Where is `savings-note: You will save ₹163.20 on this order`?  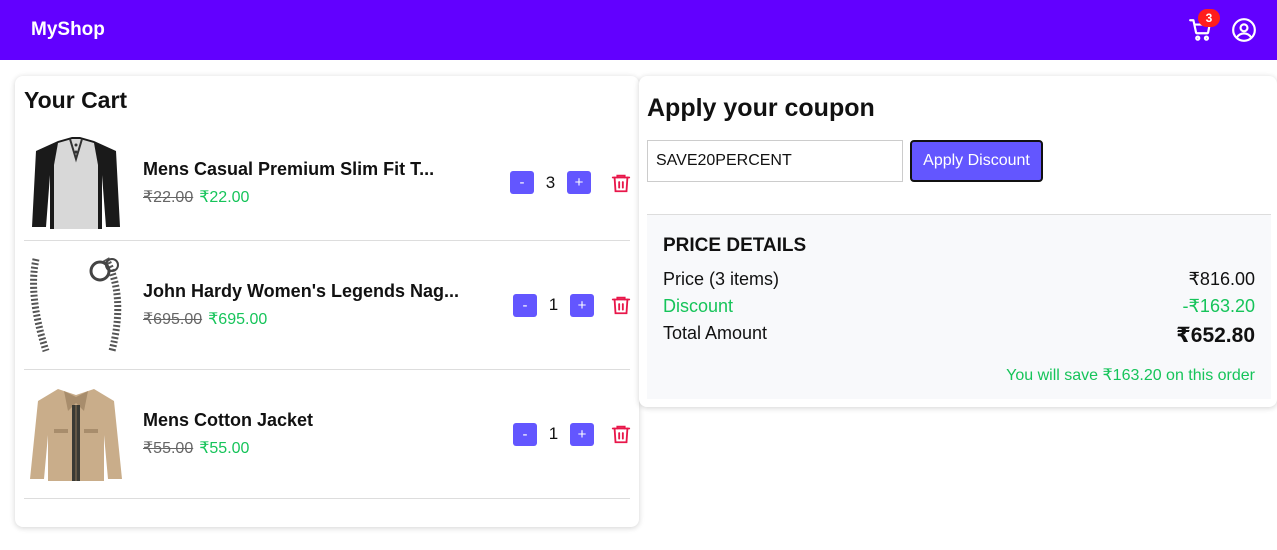 savings-note: You will save ₹163.20 on this order is located at coordinates (1130, 375).